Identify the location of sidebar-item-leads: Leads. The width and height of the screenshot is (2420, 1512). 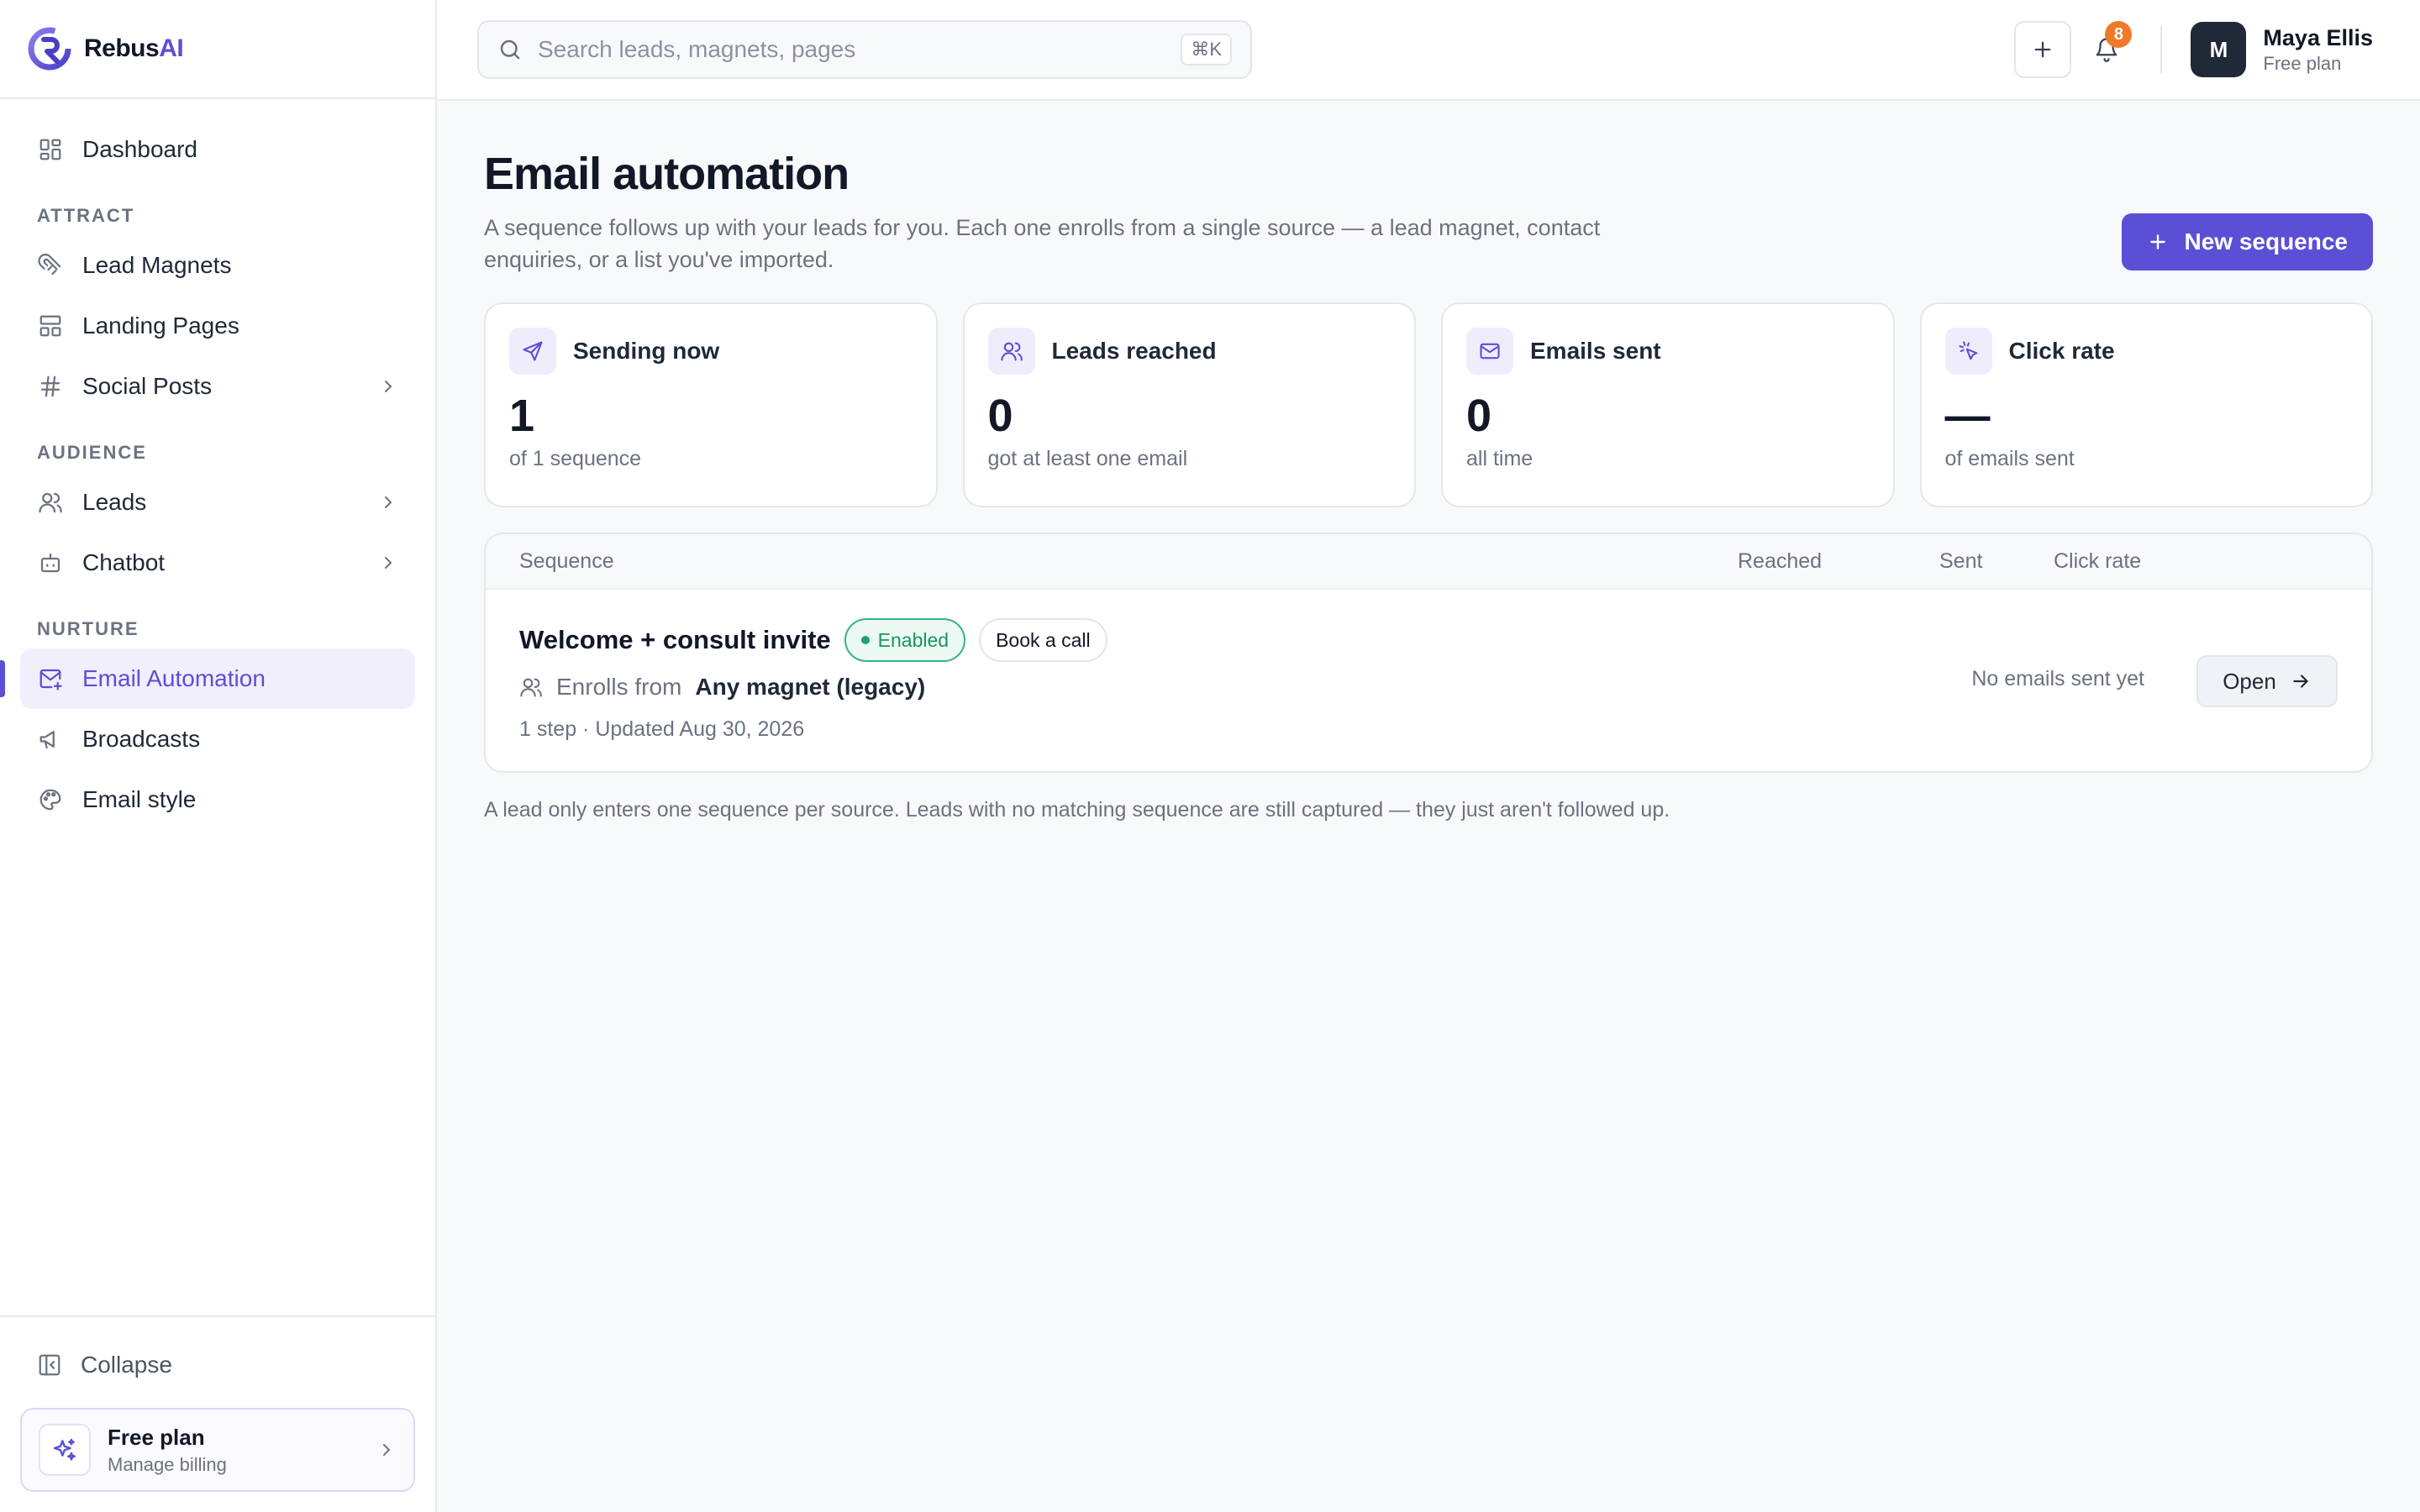
(218, 502).